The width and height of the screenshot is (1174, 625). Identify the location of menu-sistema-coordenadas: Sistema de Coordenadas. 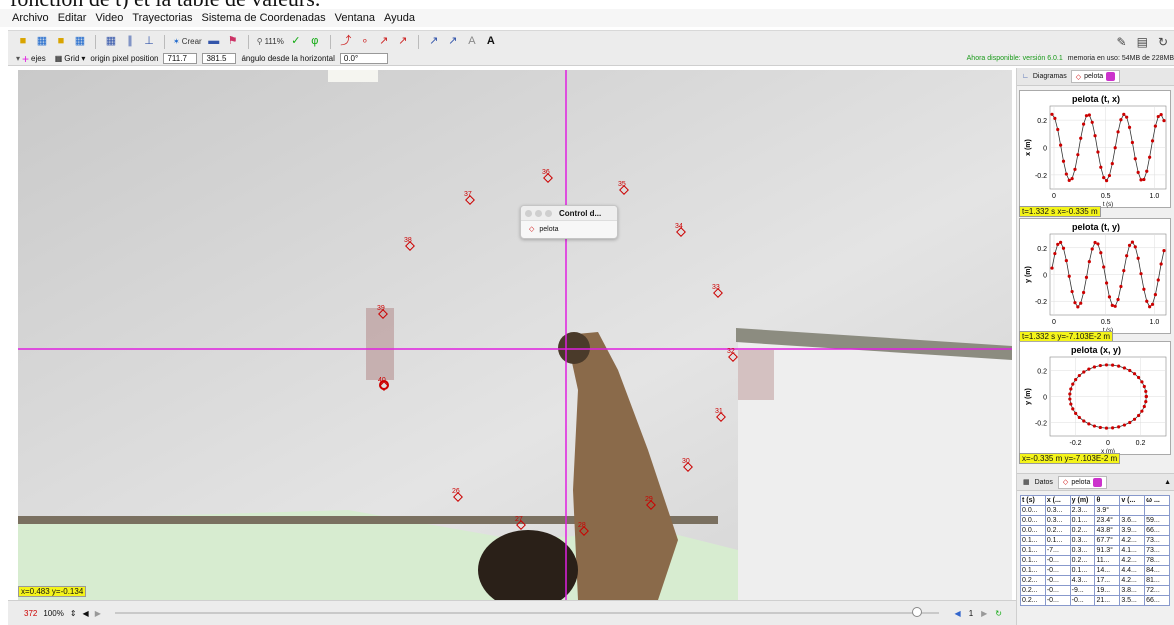
(263, 18).